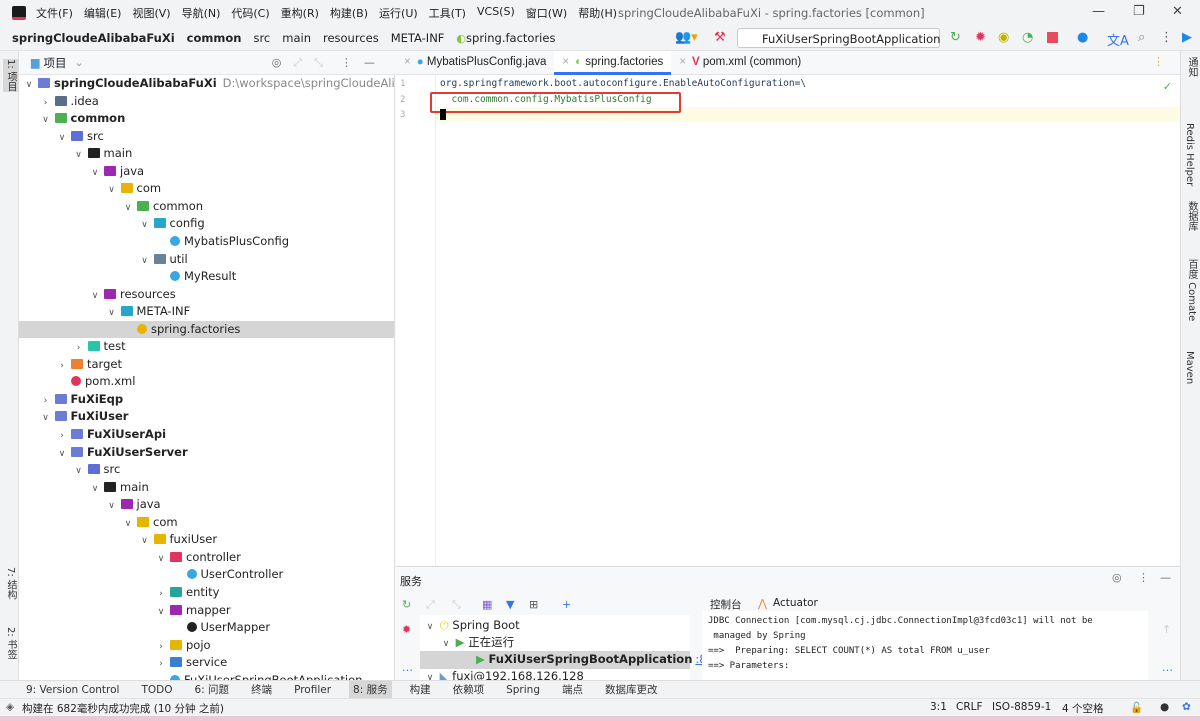 The image size is (1200, 721). What do you see at coordinates (496, 13) in the screenshot?
I see `menu-item: VCS(S)` at bounding box center [496, 13].